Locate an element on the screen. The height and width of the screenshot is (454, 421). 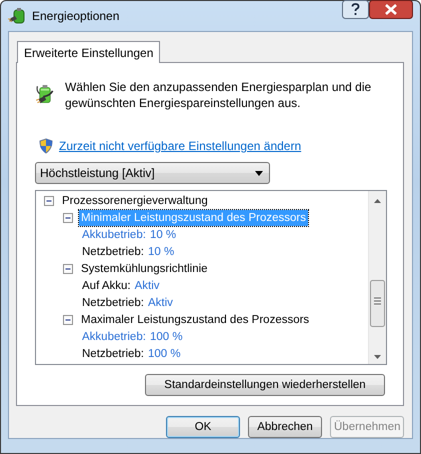
dropdown-arrow-icon is located at coordinates (259, 173).